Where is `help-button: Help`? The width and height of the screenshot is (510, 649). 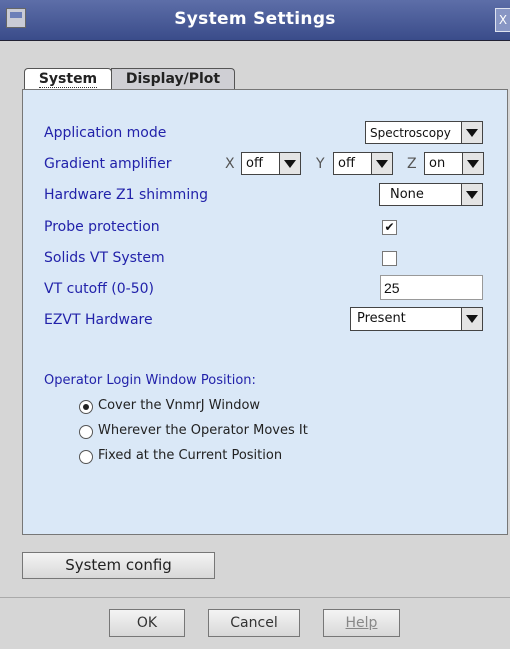
help-button: Help is located at coordinates (361, 623).